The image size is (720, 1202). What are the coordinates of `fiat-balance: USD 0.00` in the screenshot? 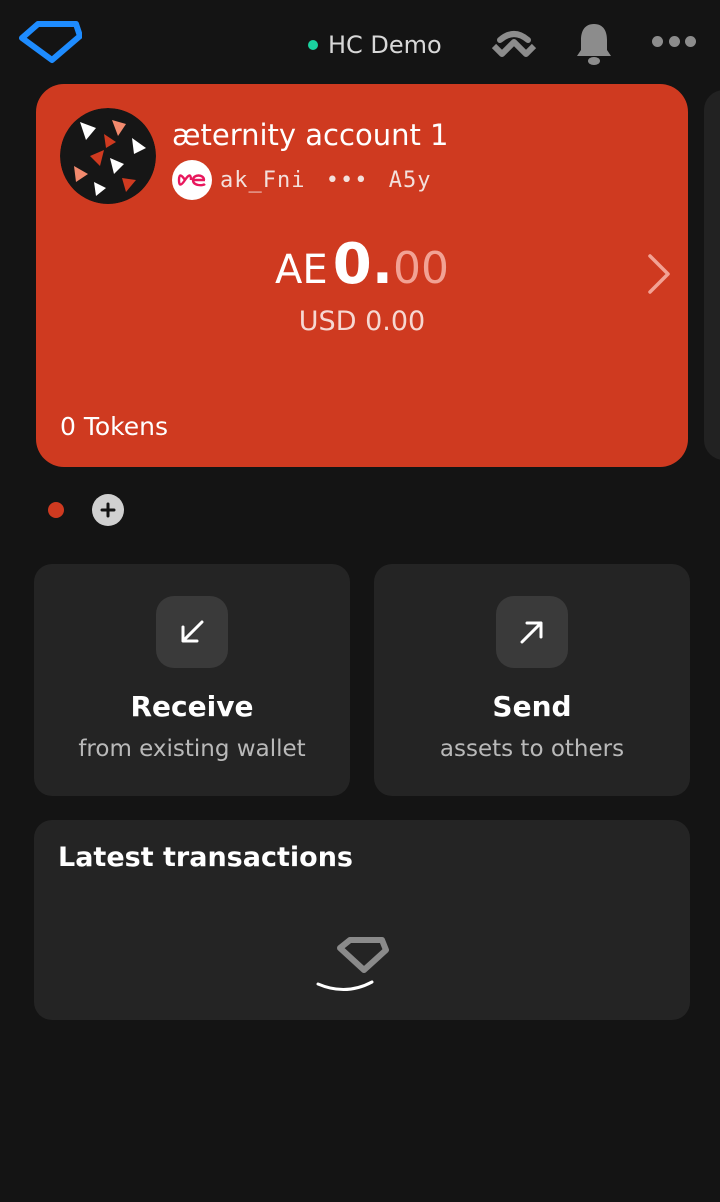 It's located at (362, 321).